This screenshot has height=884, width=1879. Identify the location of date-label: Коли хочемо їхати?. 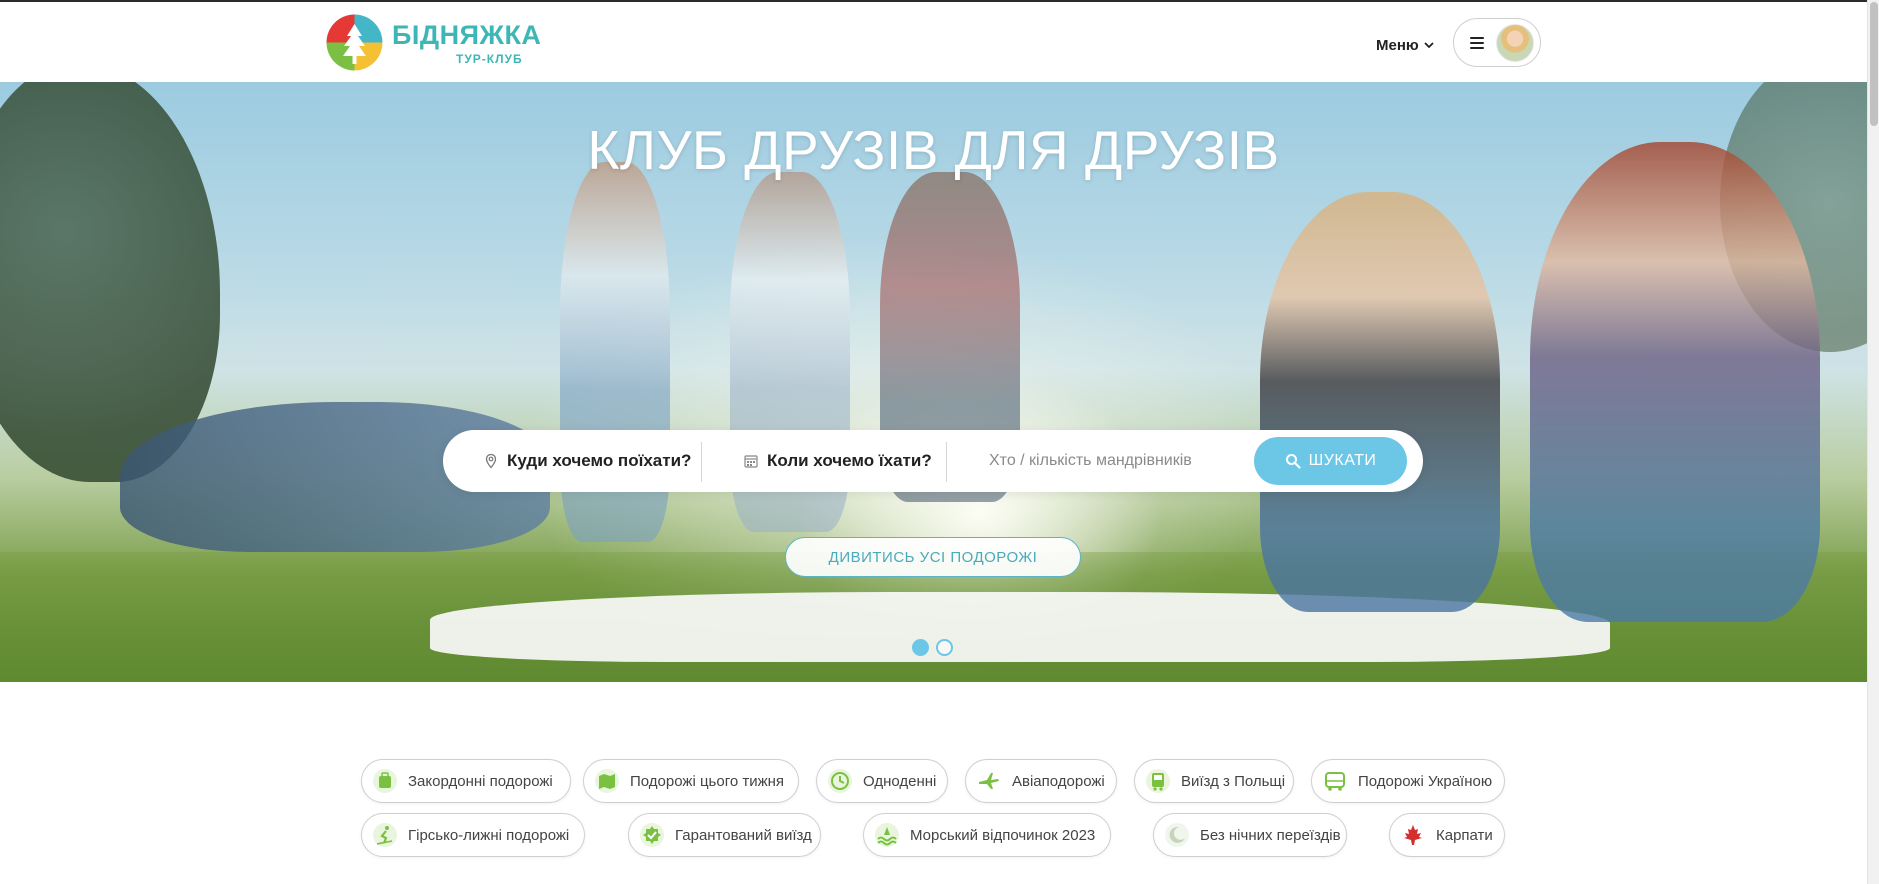
(849, 460).